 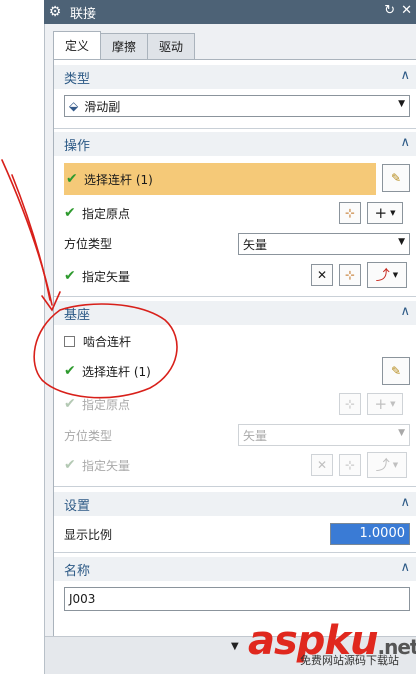 I want to click on tab-definition: 定义, so click(x=77, y=45).